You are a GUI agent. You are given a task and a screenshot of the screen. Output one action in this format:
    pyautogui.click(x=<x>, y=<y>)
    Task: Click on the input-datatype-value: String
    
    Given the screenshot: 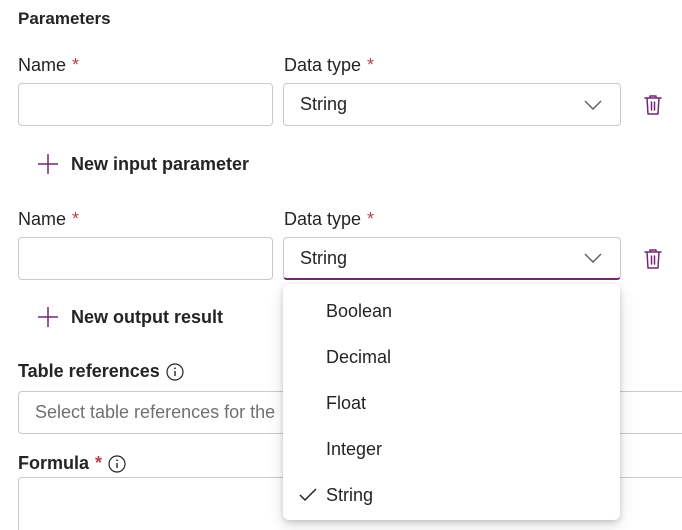 What is the action you would take?
    pyautogui.click(x=324, y=104)
    